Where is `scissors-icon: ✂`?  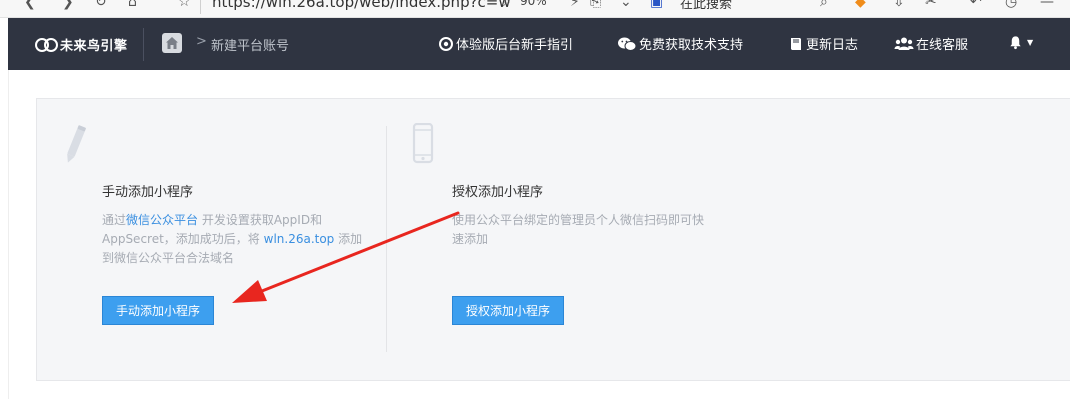 scissors-icon: ✂ is located at coordinates (931, 5).